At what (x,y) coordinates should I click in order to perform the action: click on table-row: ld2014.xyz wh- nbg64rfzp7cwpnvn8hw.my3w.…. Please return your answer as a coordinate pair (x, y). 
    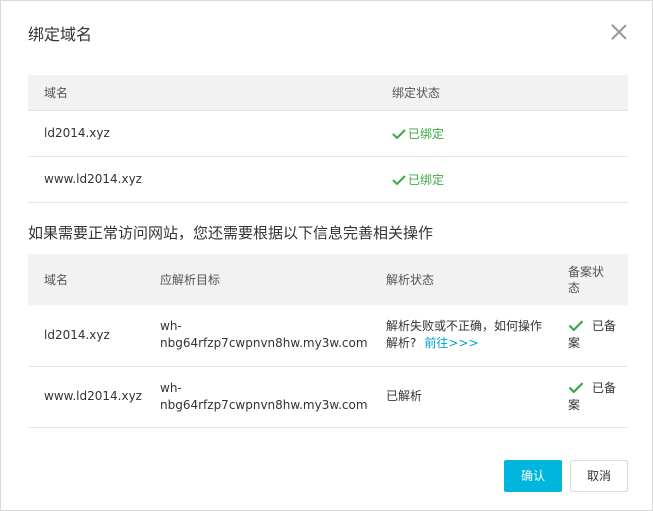
    Looking at the image, I should click on (328, 336).